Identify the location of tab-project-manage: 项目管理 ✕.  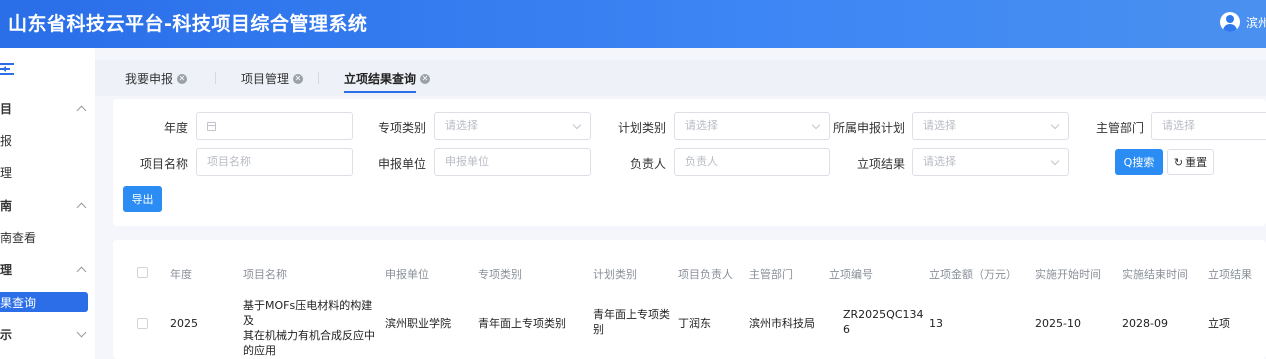
(272, 78).